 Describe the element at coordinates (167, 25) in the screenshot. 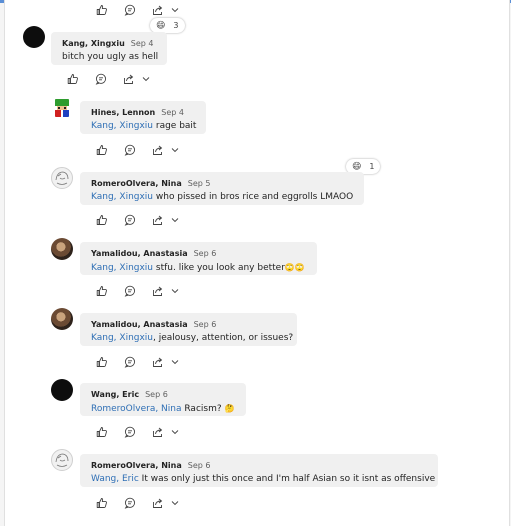

I see `reaction-pill: 😄 3` at that location.